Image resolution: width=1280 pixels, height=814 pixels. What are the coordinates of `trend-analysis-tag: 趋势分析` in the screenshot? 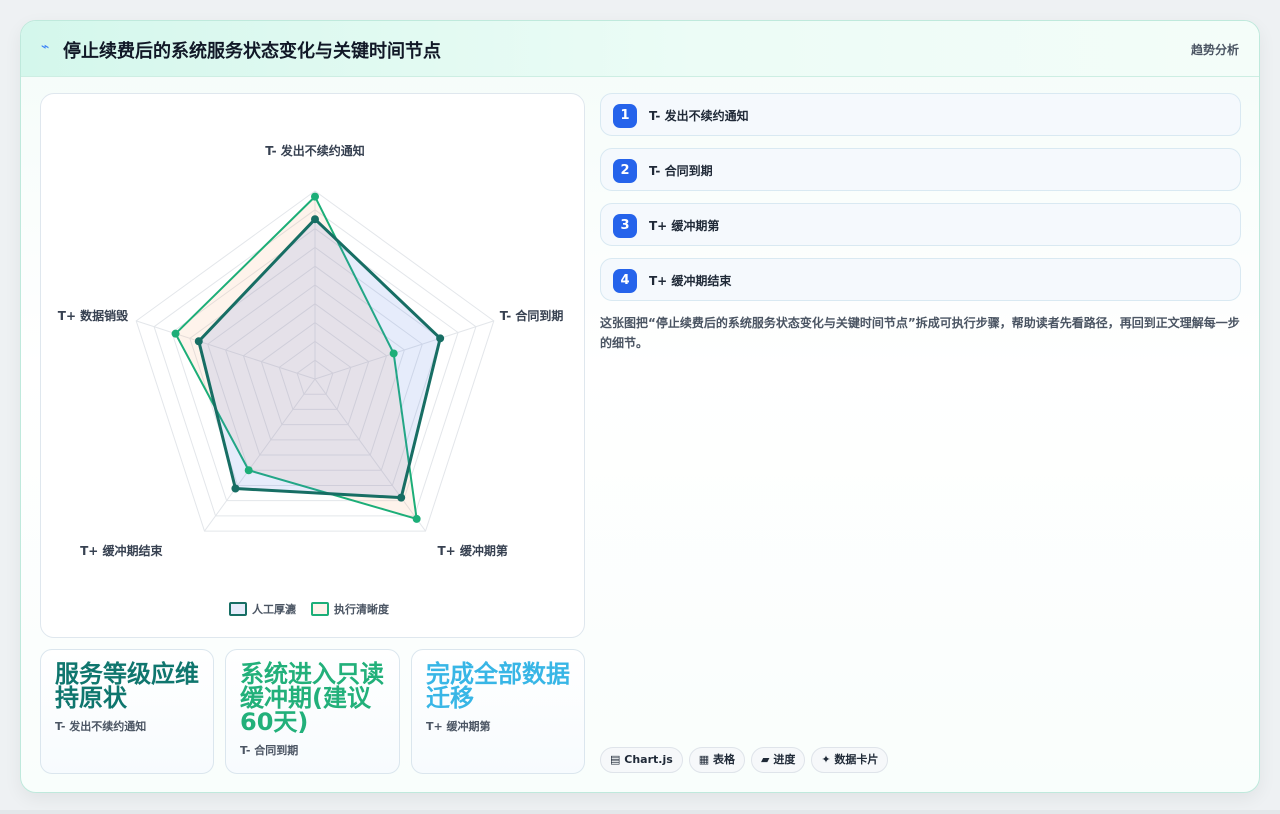 It's located at (1215, 49).